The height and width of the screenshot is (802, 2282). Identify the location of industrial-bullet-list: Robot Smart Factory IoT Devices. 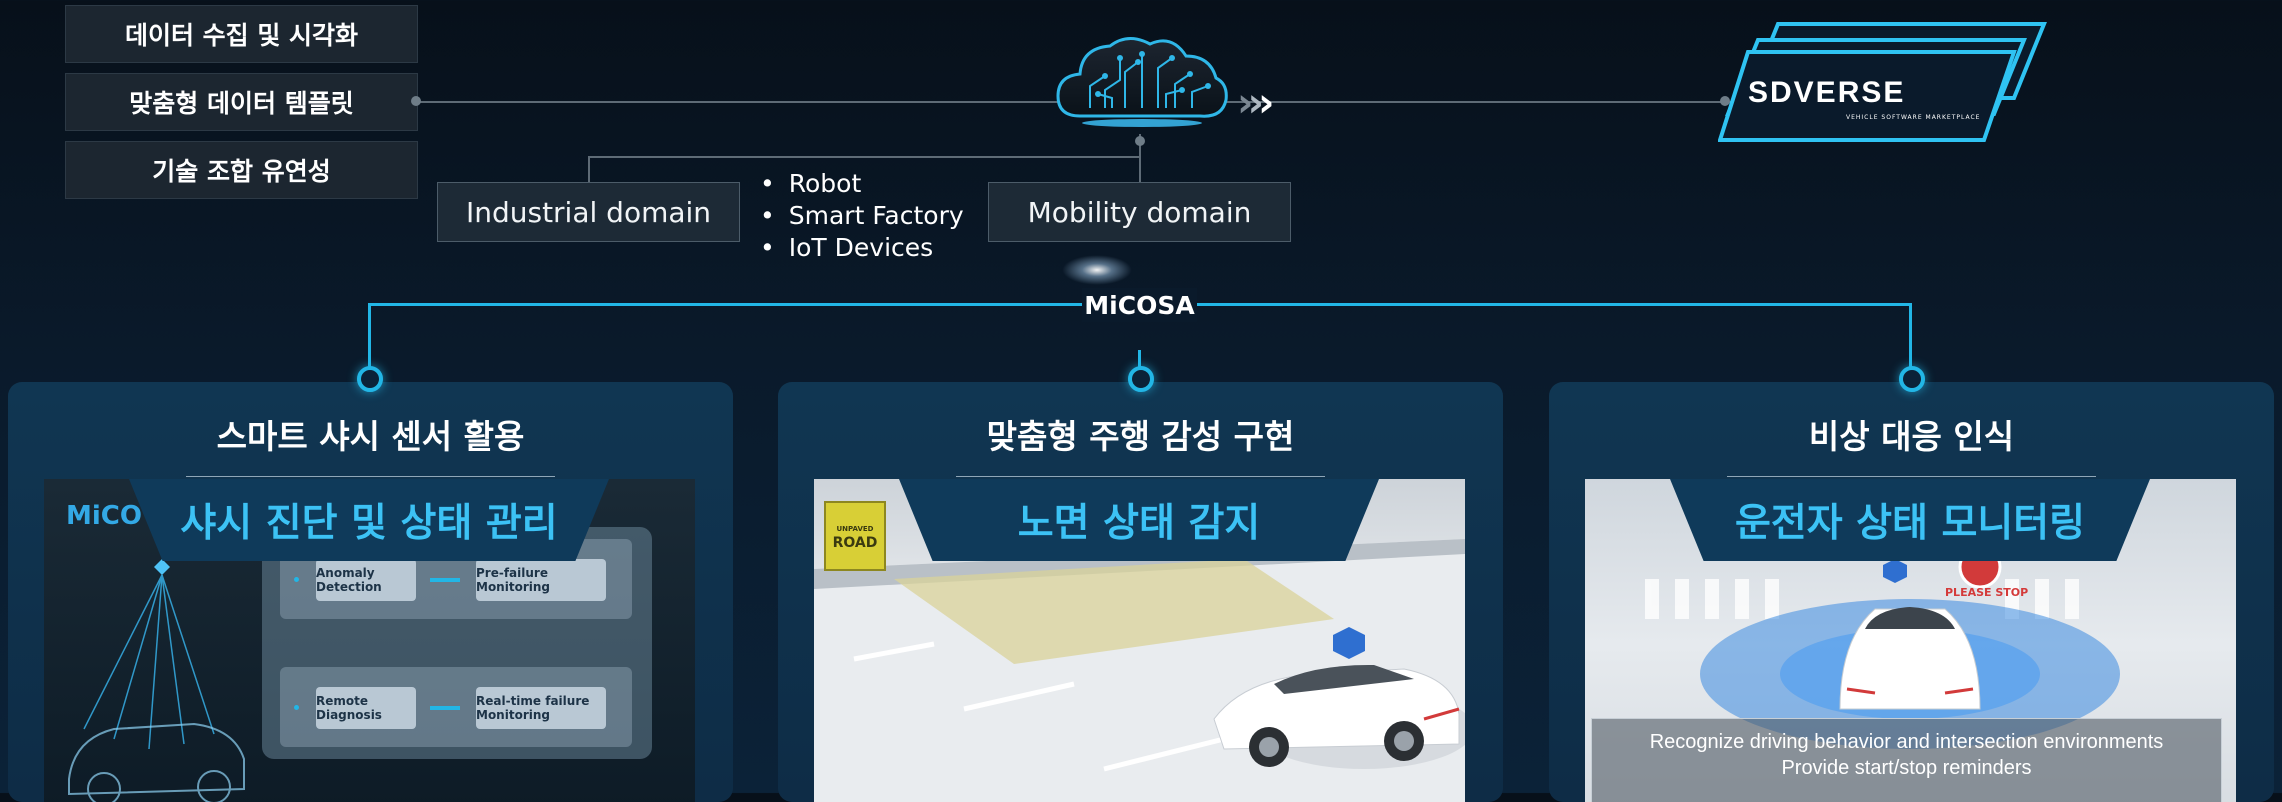
(862, 216).